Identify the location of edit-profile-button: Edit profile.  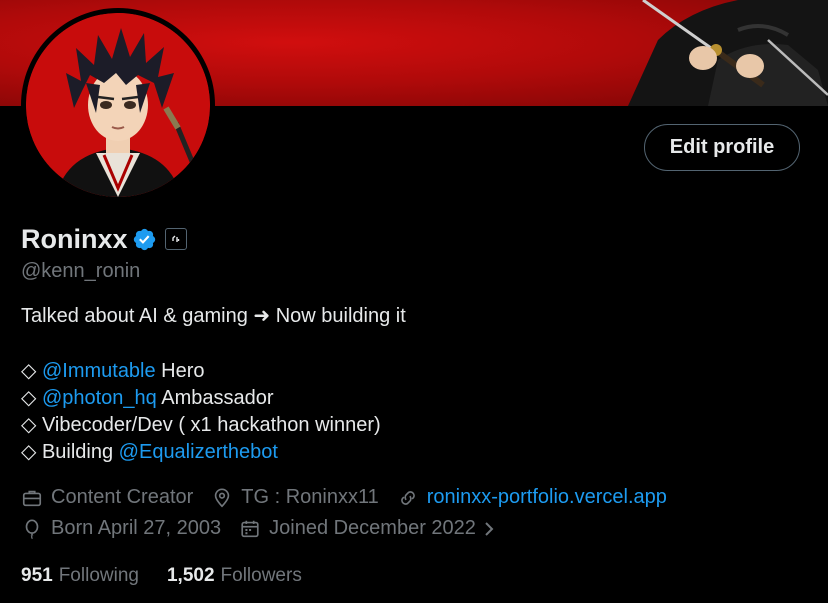
(722, 147).